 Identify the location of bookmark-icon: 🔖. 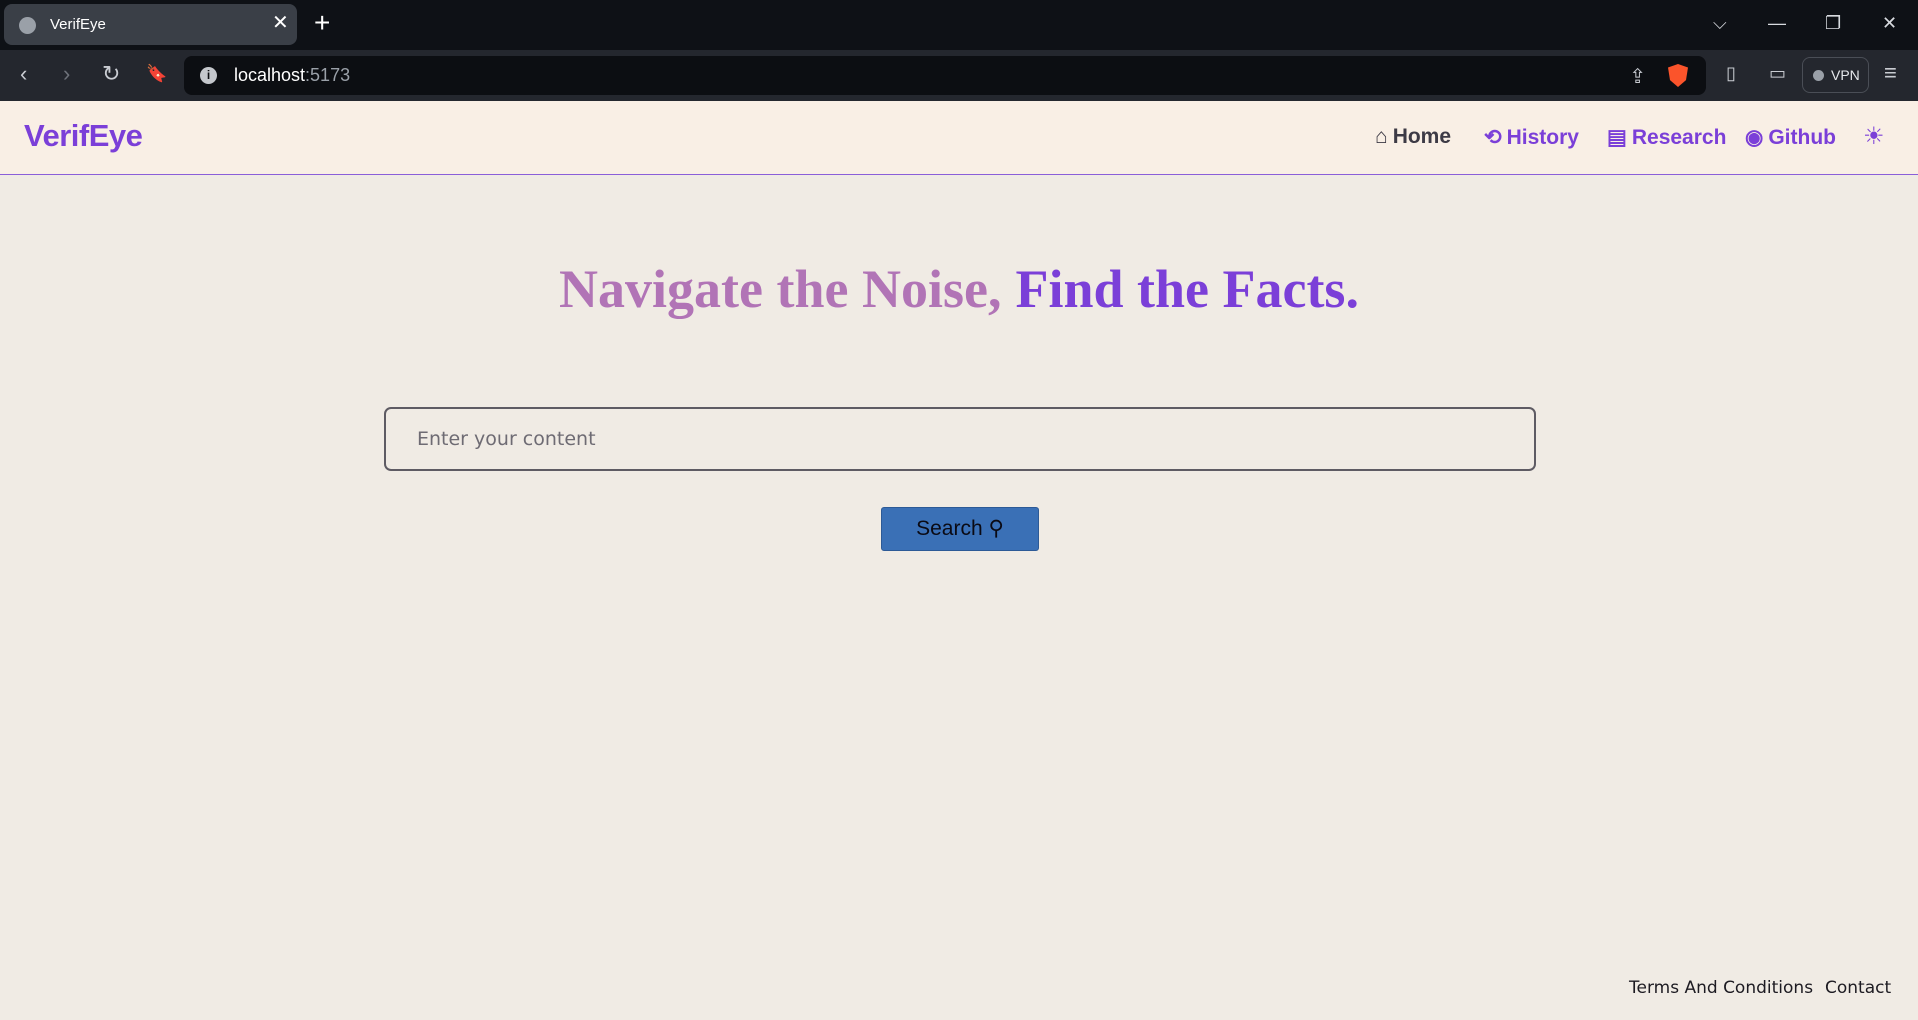
(156, 74).